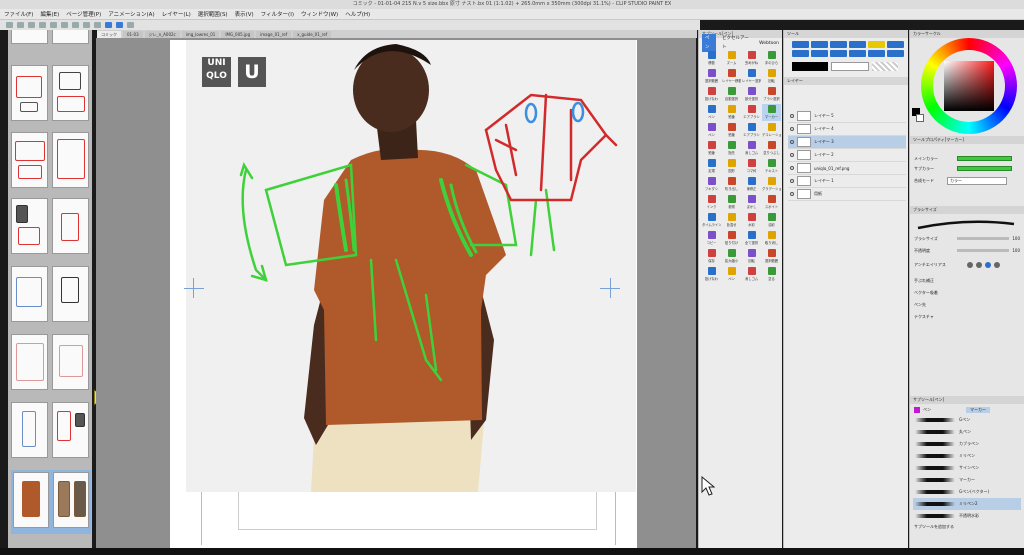 This screenshot has height=555, width=1024. What do you see at coordinates (274, 34) in the screenshot?
I see `tab-file-5: image_01_ref` at bounding box center [274, 34].